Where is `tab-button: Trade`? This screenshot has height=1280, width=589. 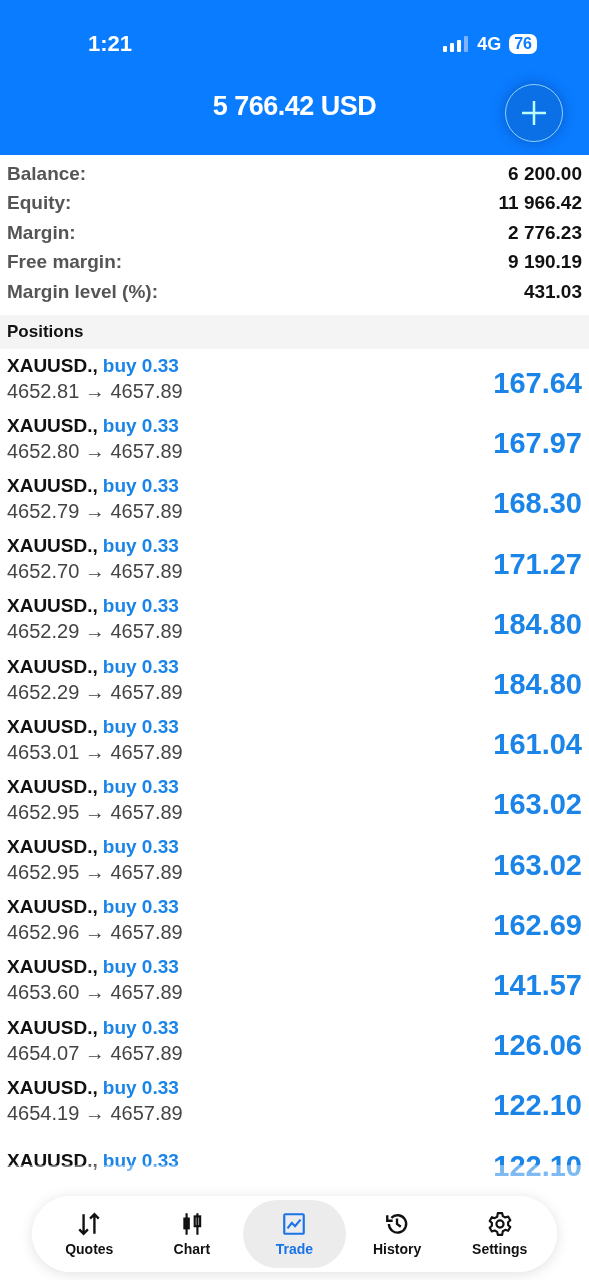 tab-button: Trade is located at coordinates (294, 1234).